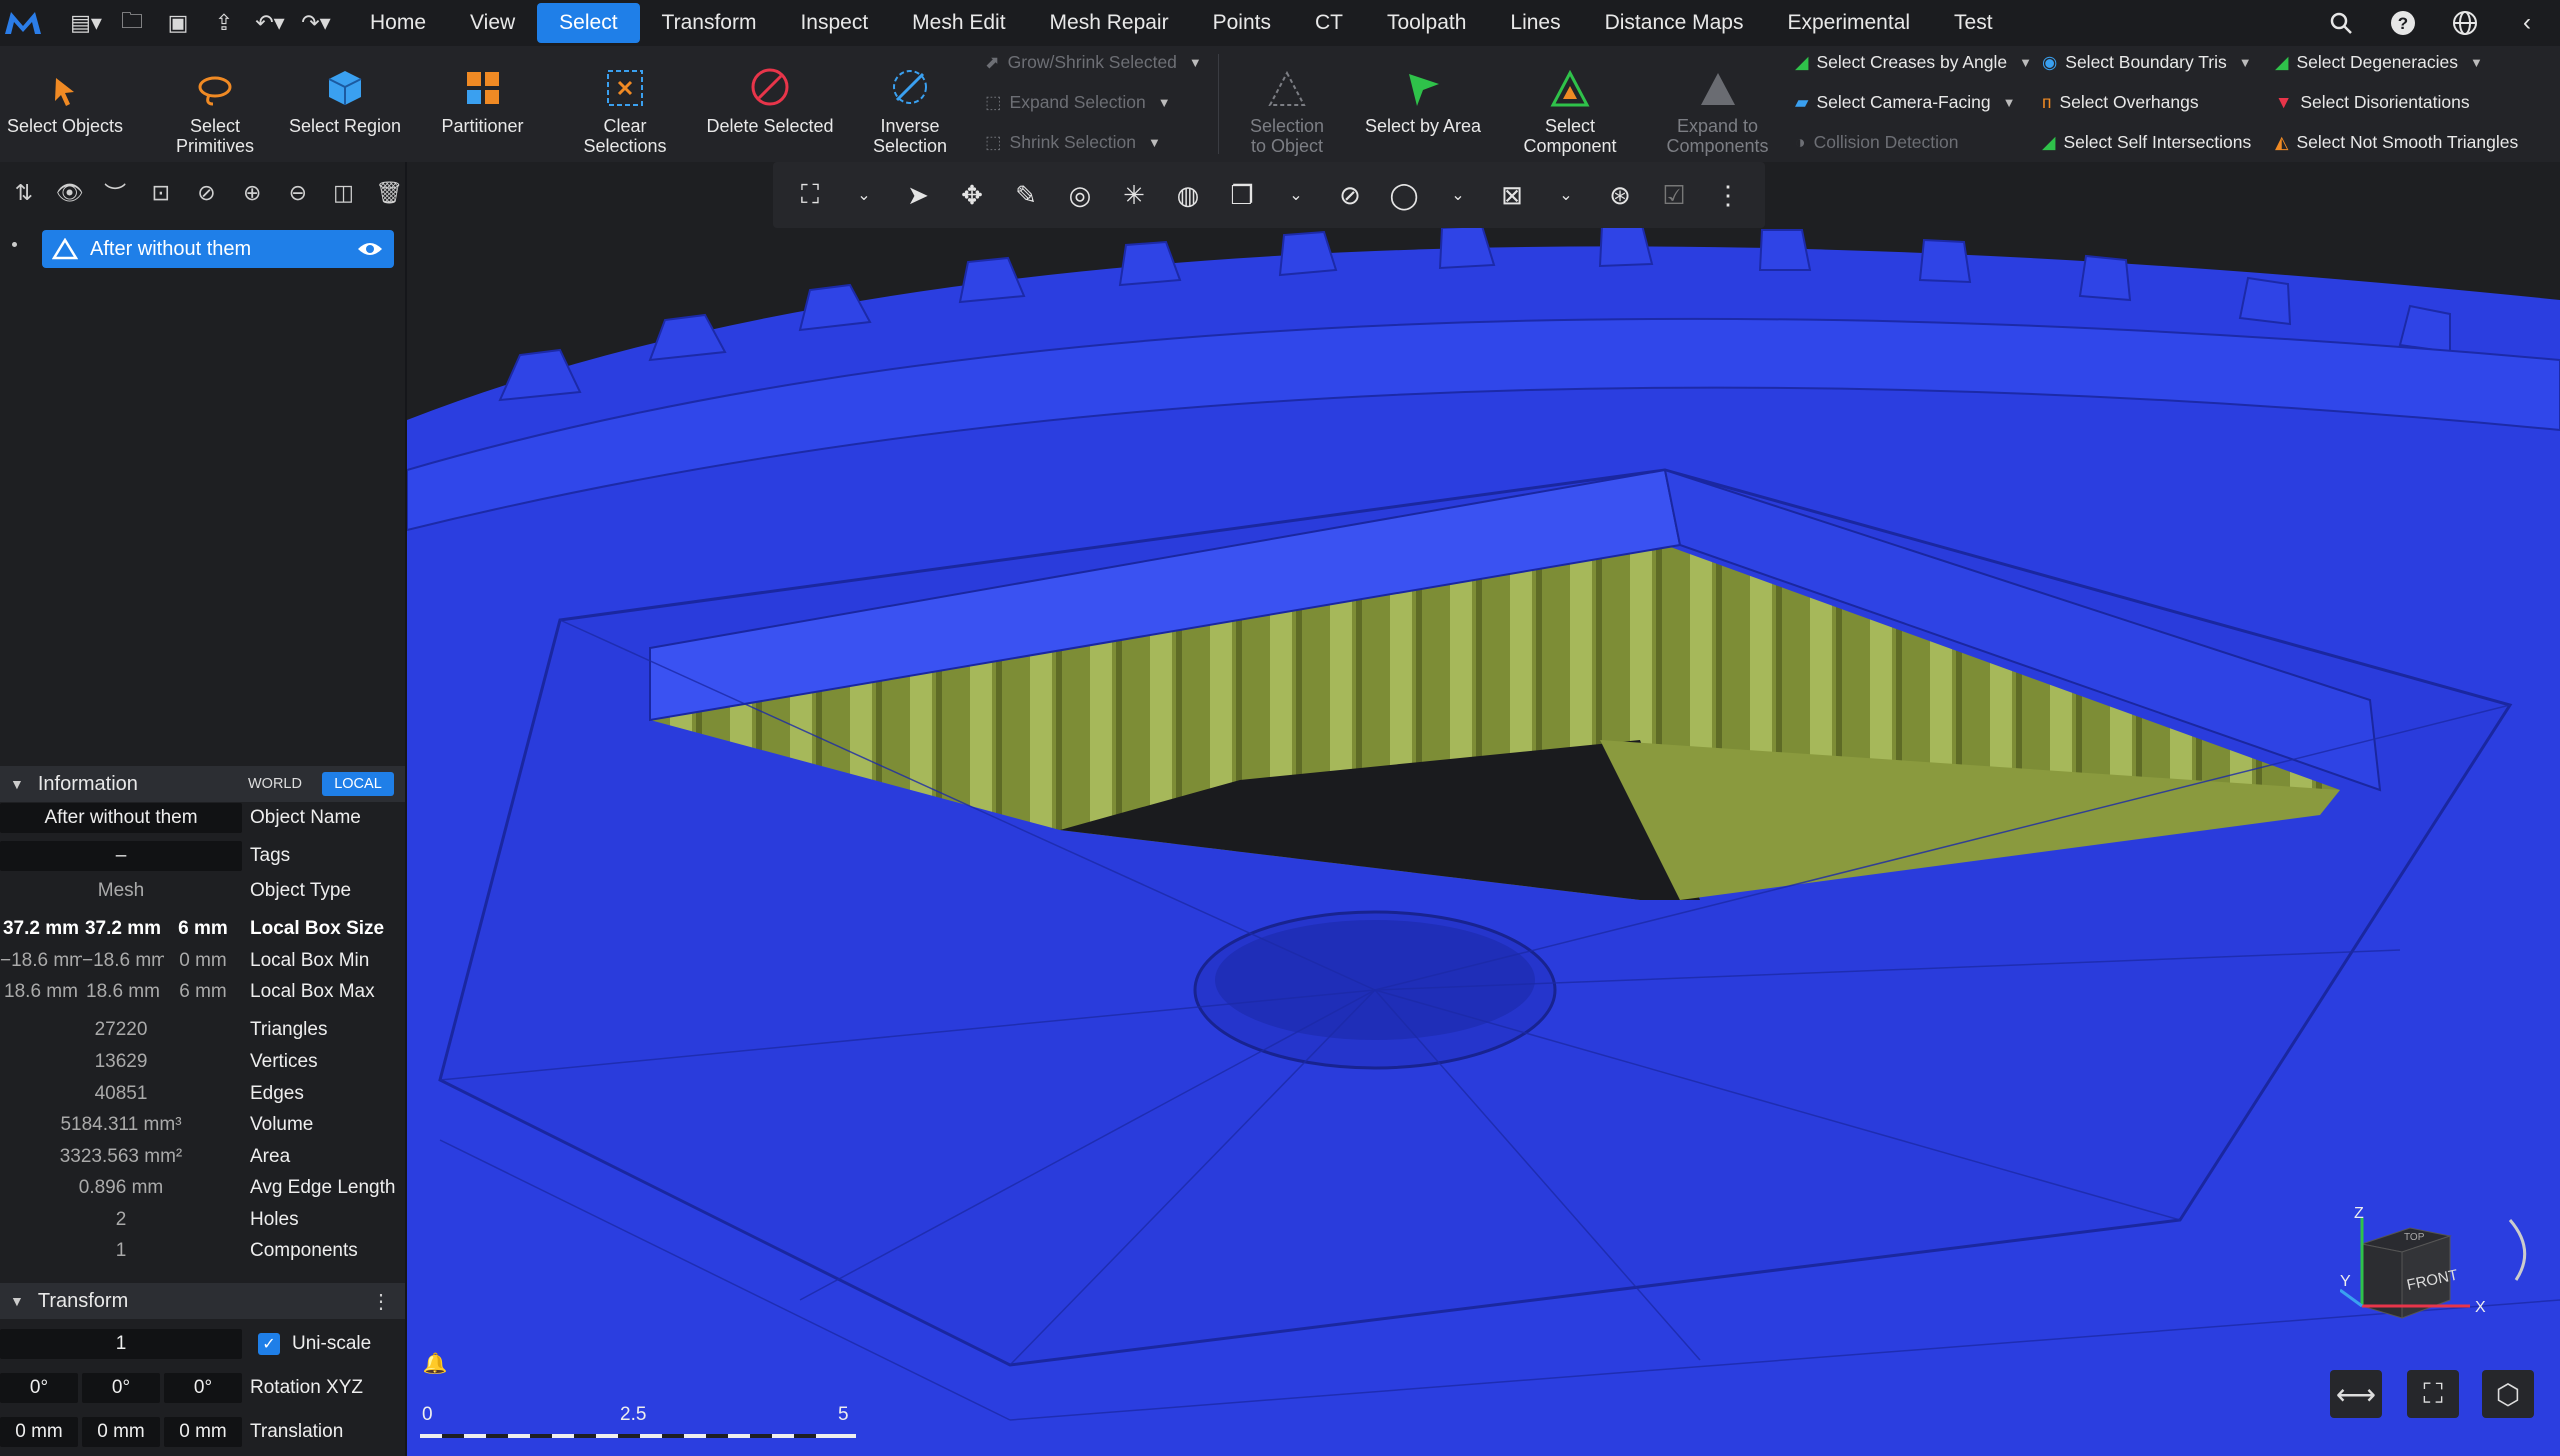  I want to click on local-toggle: LOCAL, so click(358, 784).